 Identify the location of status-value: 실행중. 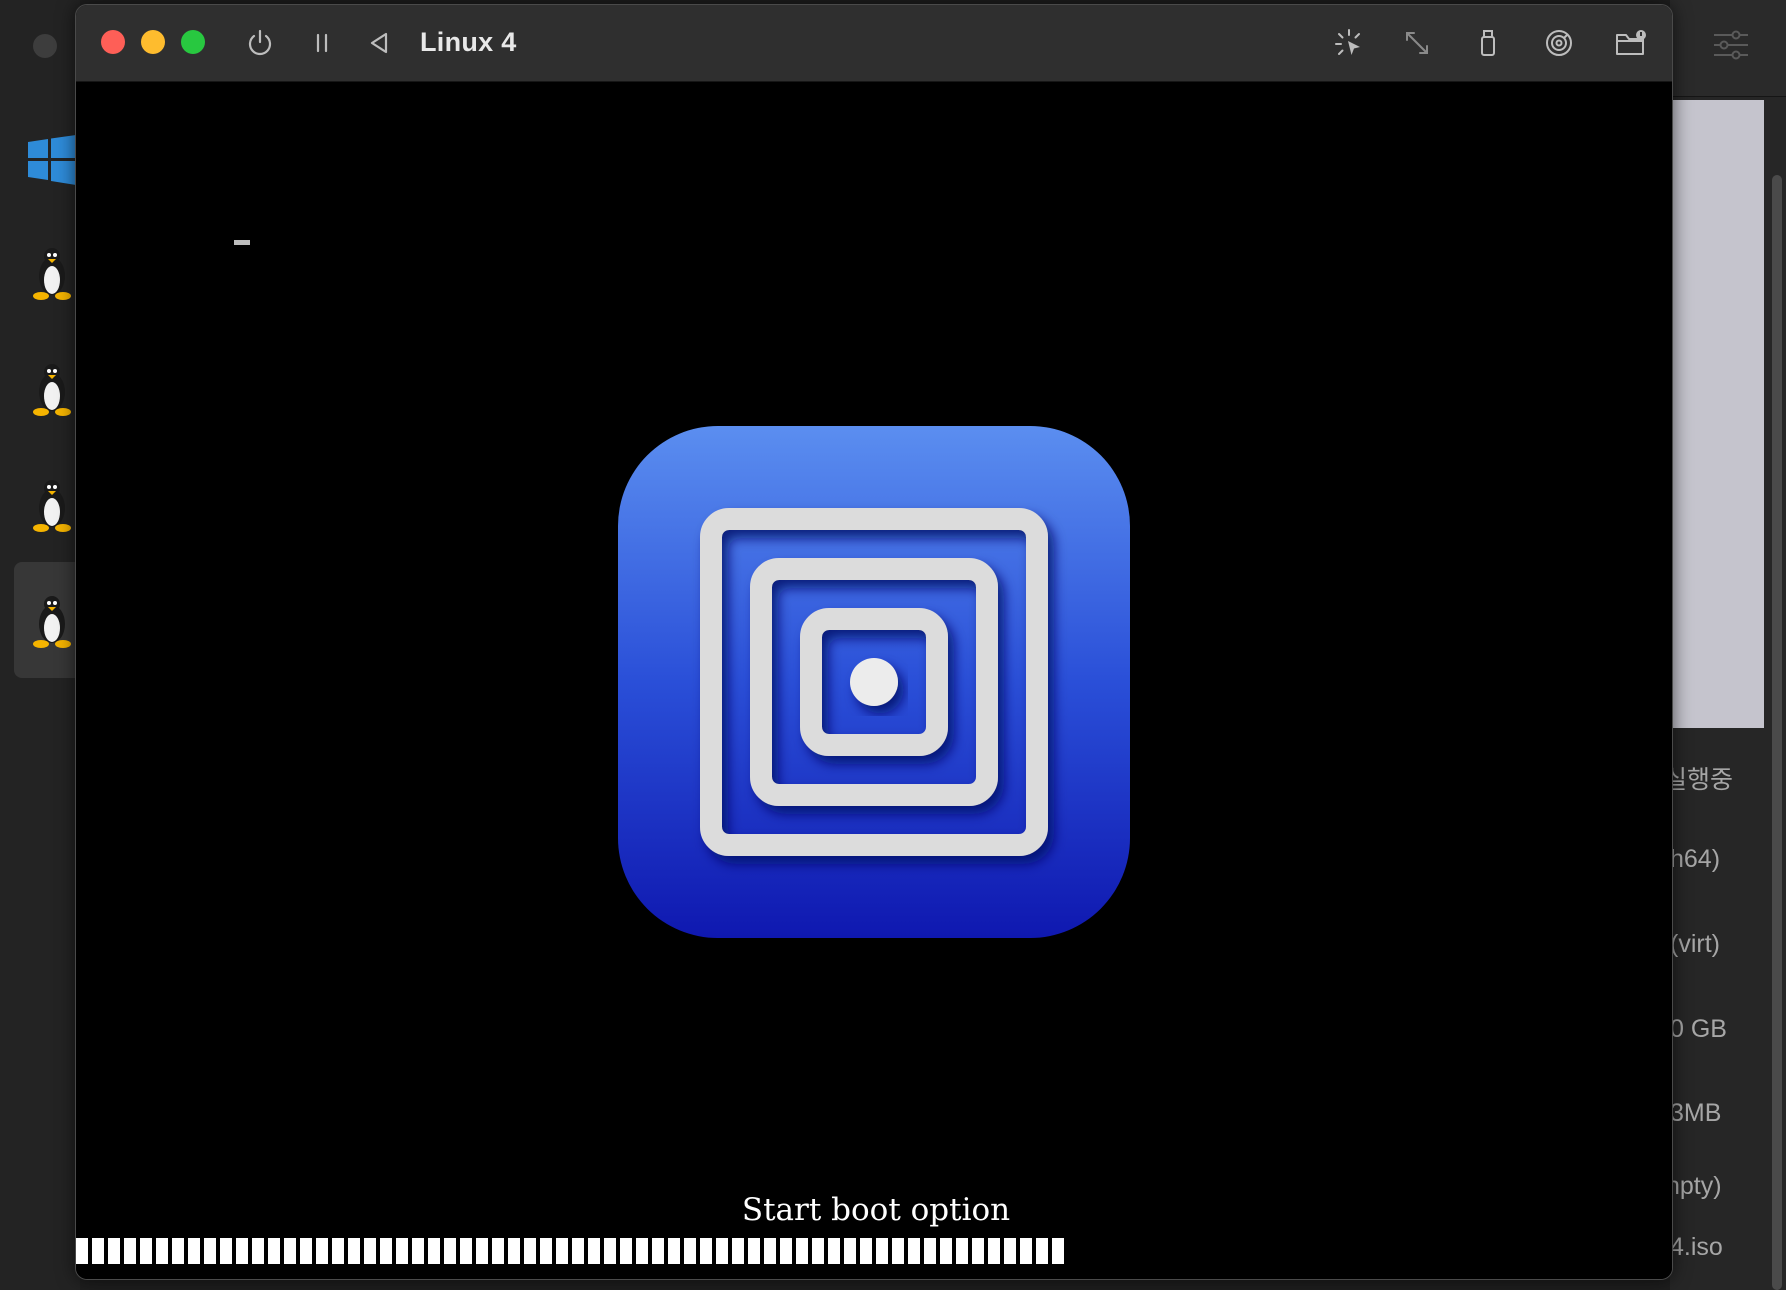
(1699, 780).